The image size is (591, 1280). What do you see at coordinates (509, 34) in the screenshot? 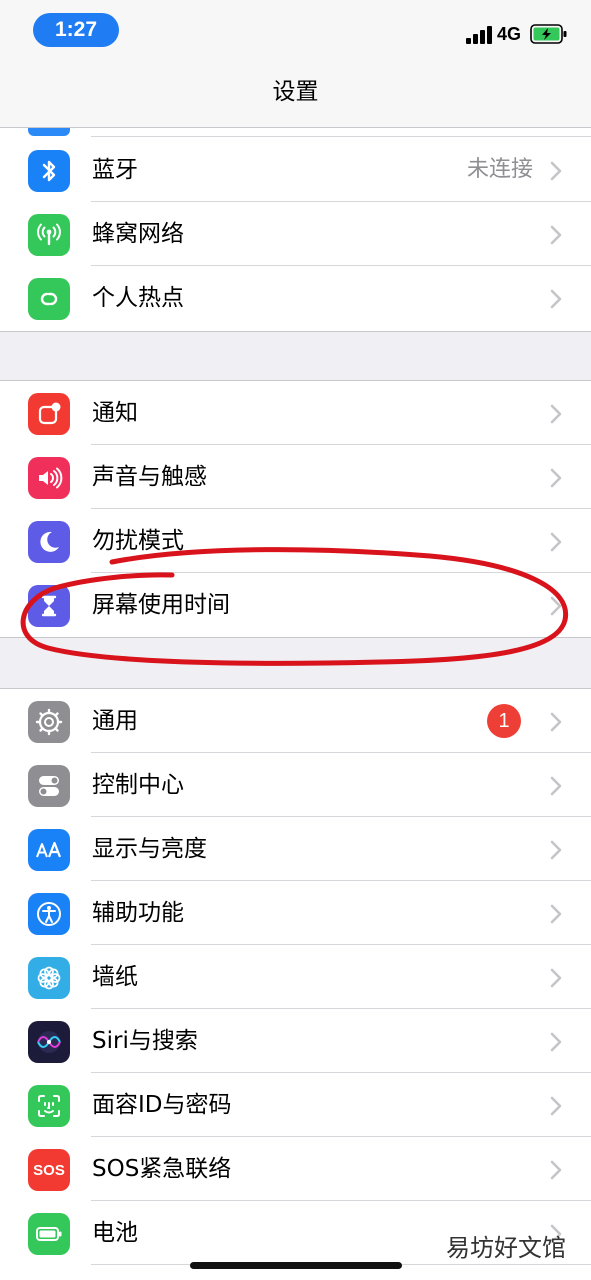
I see `network-type: 4G` at bounding box center [509, 34].